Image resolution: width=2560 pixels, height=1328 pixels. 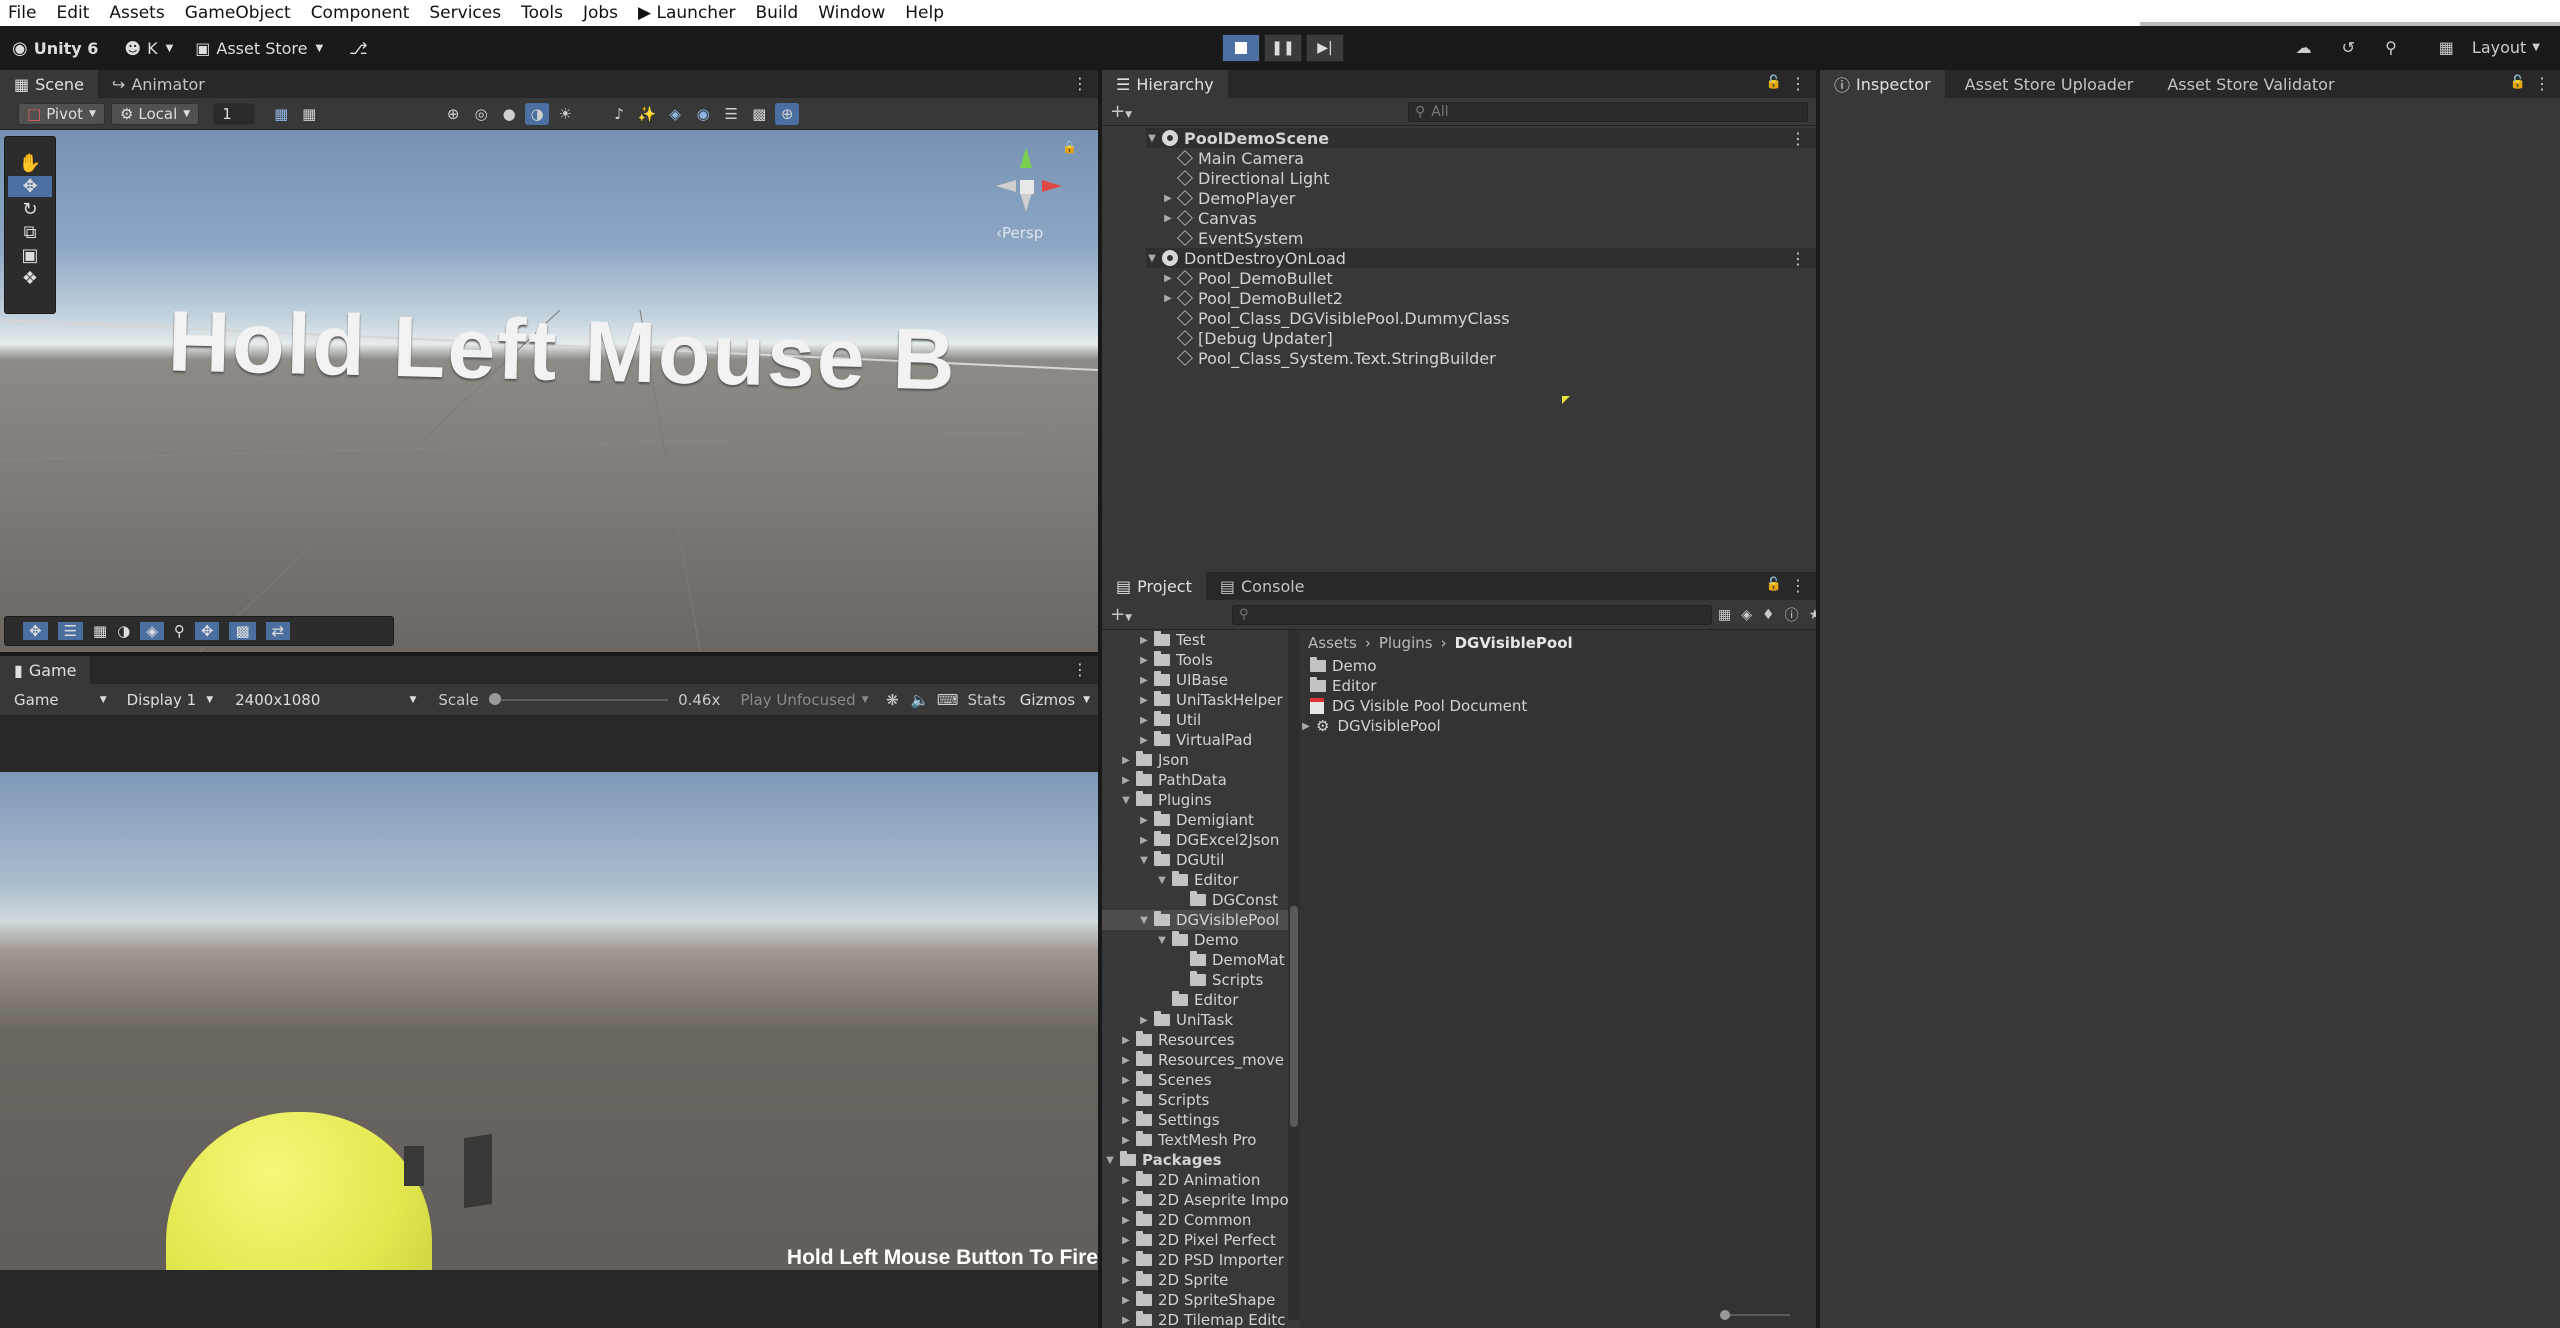 I want to click on favorite-star-icon: ★, so click(x=1812, y=615).